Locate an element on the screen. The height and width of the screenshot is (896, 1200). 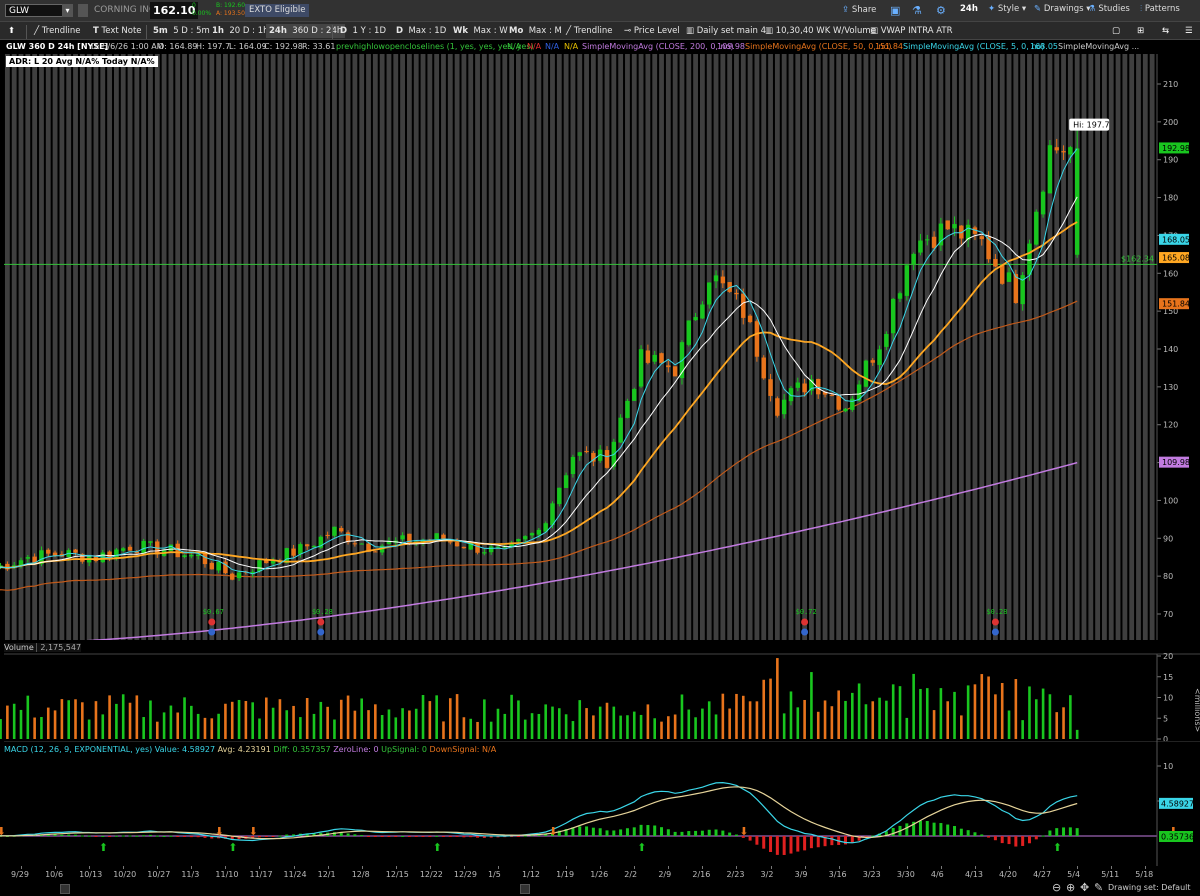
bar-range: R: 33.61 is located at coordinates (319, 46).